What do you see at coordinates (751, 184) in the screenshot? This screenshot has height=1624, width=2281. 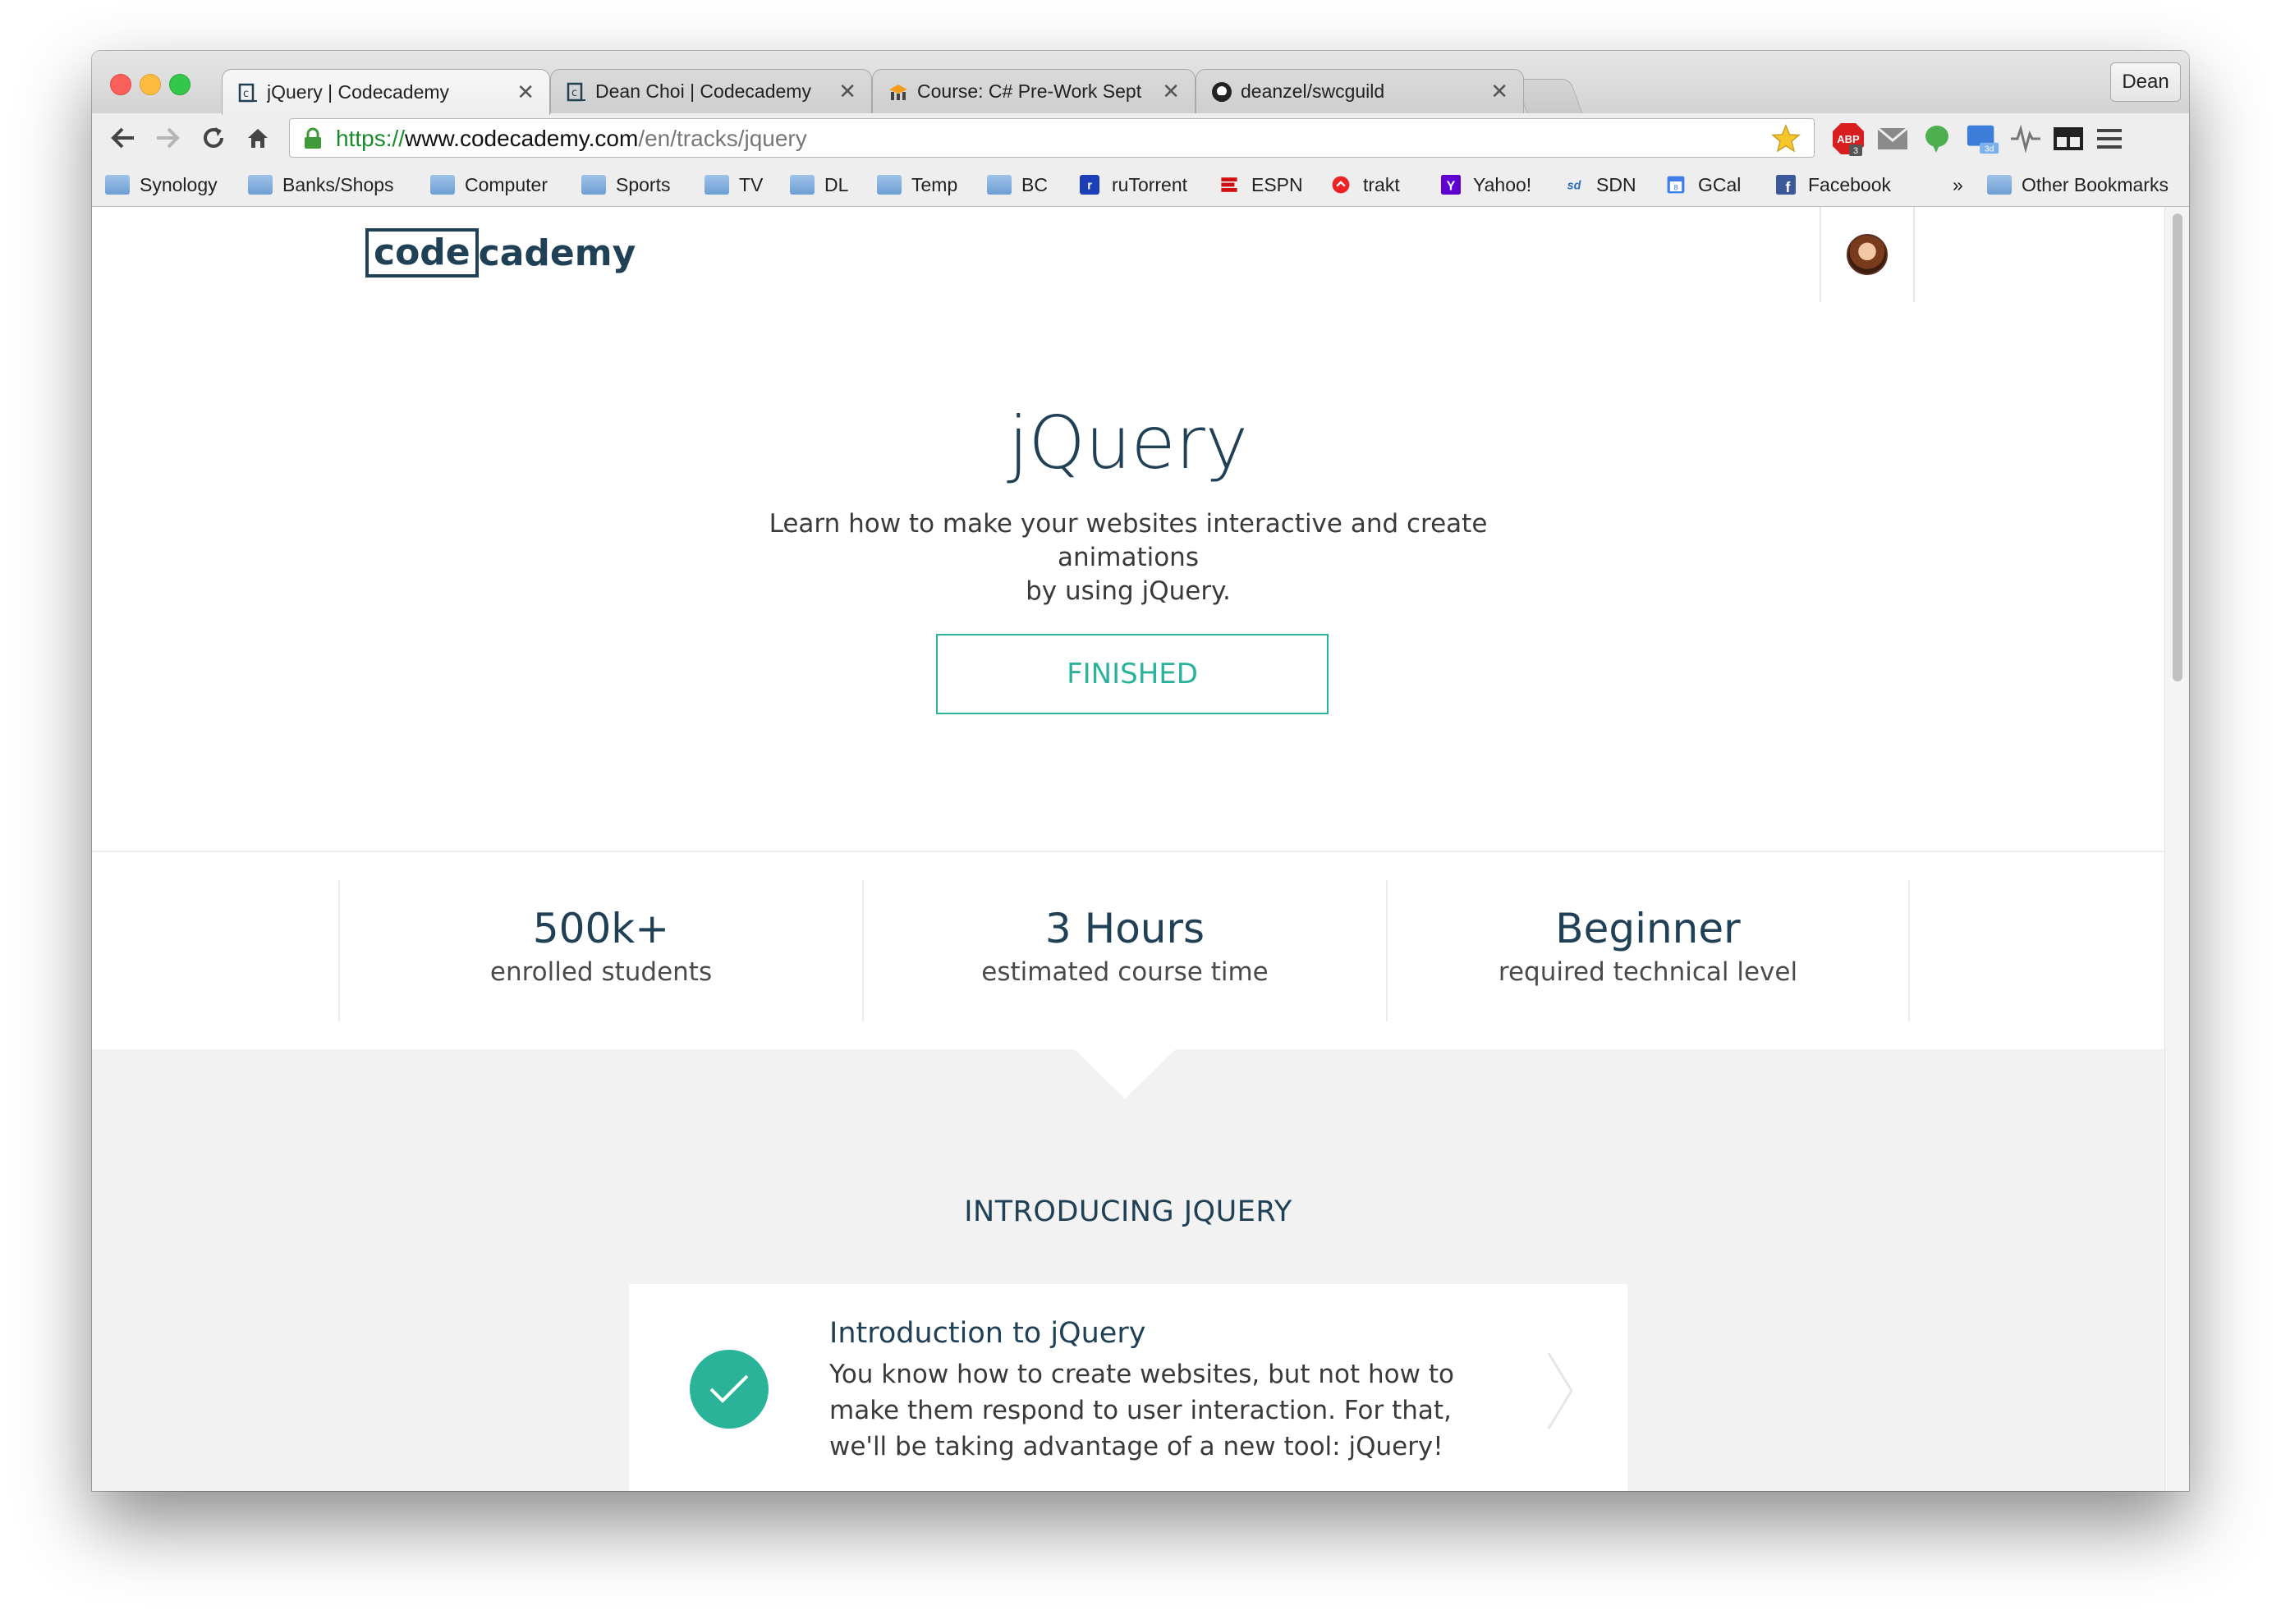 I see `bookmark-label: TV` at bounding box center [751, 184].